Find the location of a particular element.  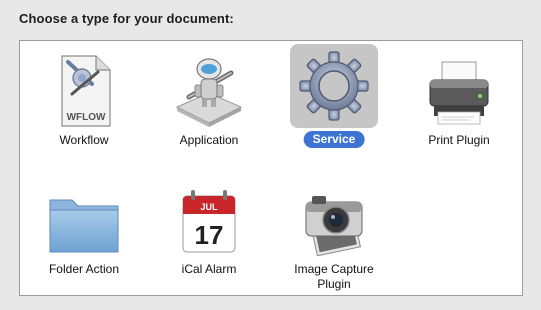

type-image-capture-plugin: Image Capture Plugin is located at coordinates (334, 236).